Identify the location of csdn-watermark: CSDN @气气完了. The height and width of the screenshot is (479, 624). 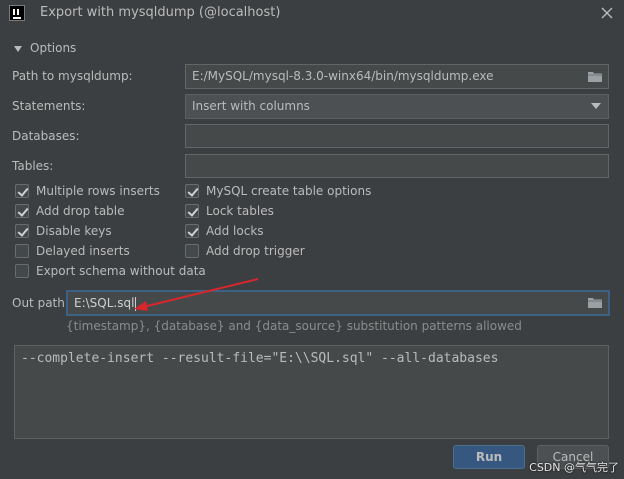
(574, 467).